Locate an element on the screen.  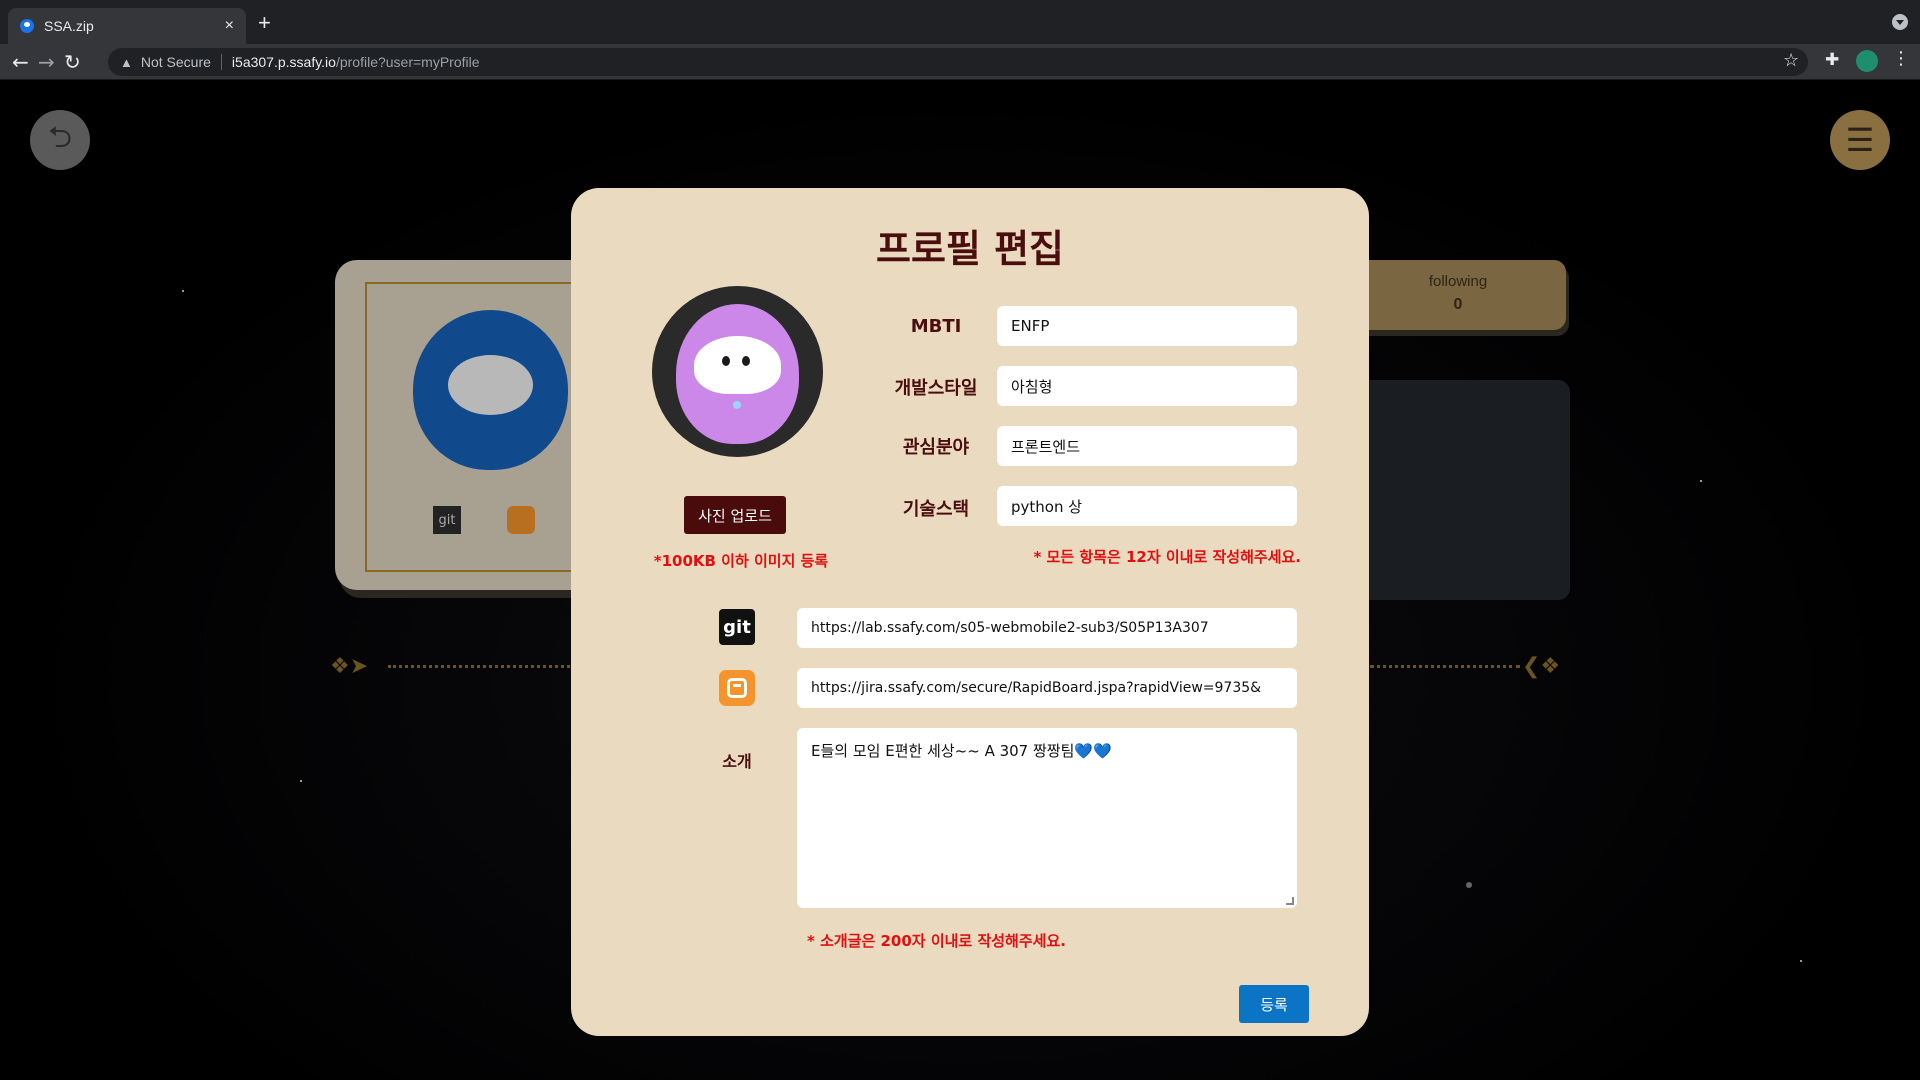
exit-button: ⮌ is located at coordinates (60, 140).